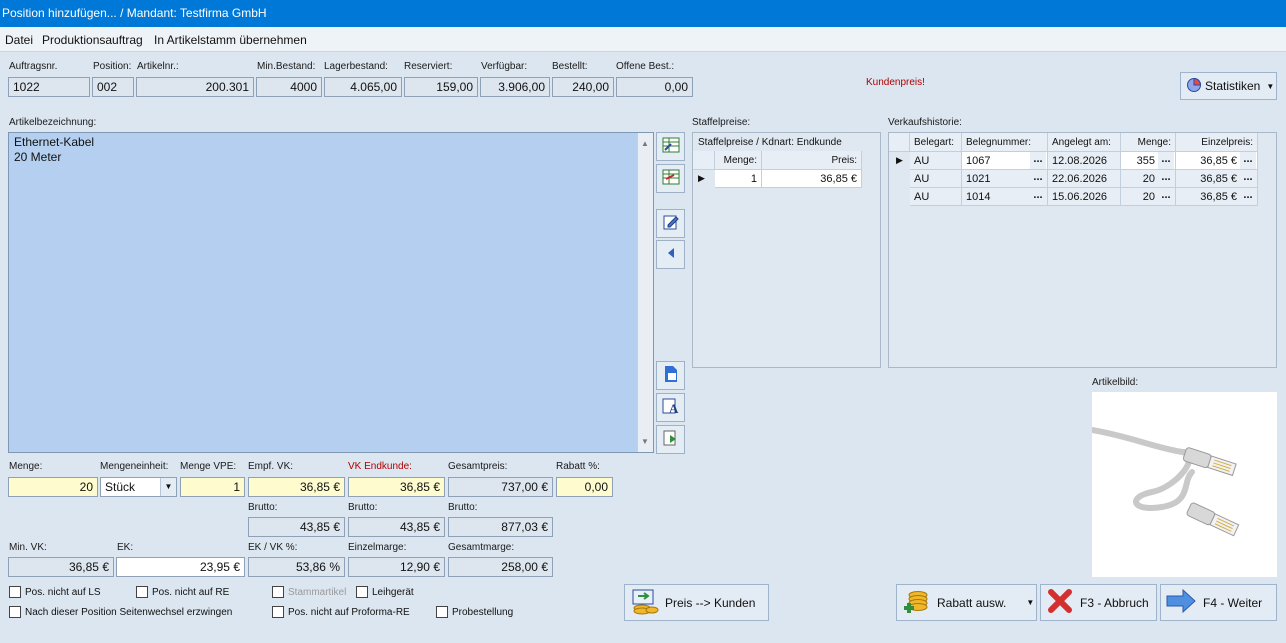 This screenshot has height=643, width=1286. Describe the element at coordinates (289, 87) in the screenshot. I see `min-bestand-field: 4000` at that location.